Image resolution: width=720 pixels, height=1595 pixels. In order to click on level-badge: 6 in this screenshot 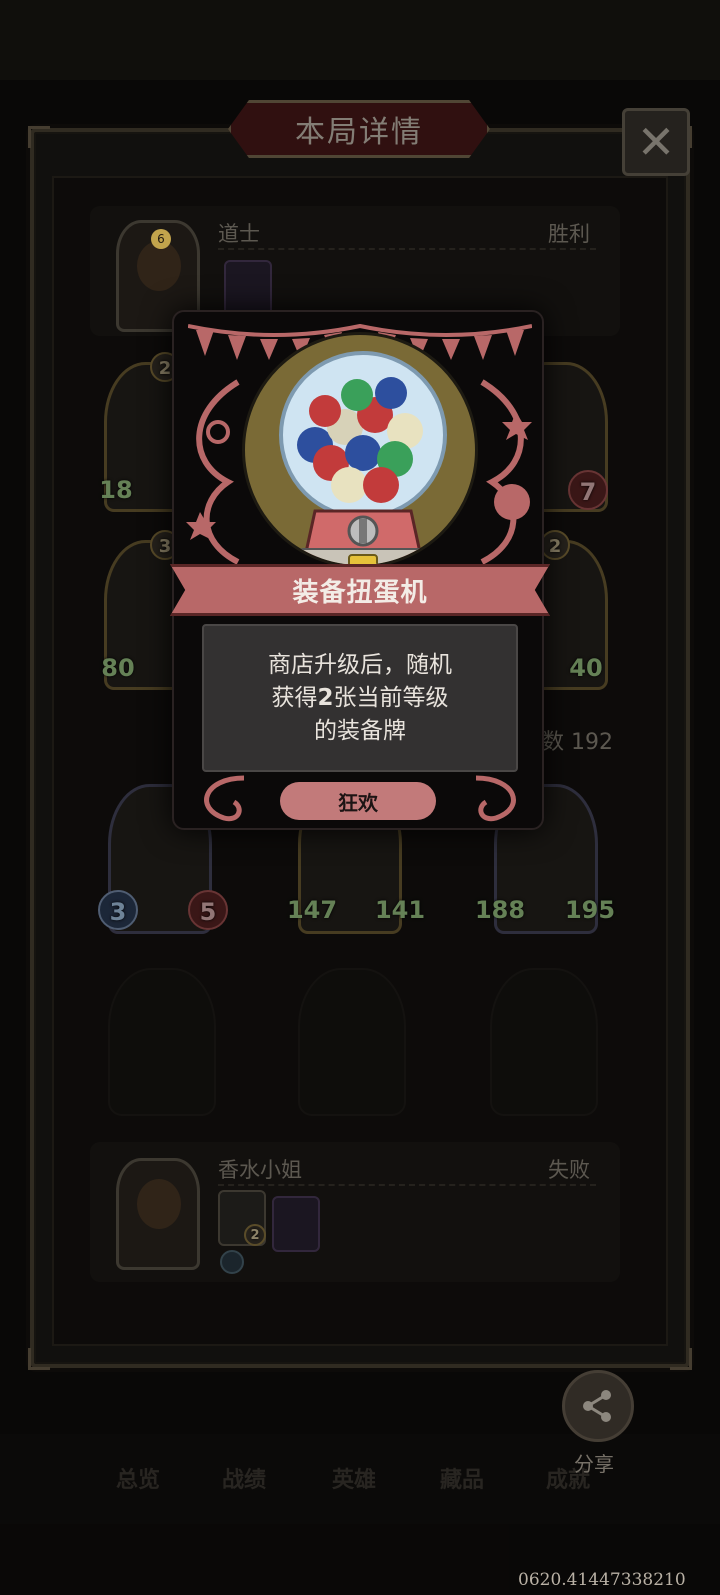, I will do `click(161, 239)`.